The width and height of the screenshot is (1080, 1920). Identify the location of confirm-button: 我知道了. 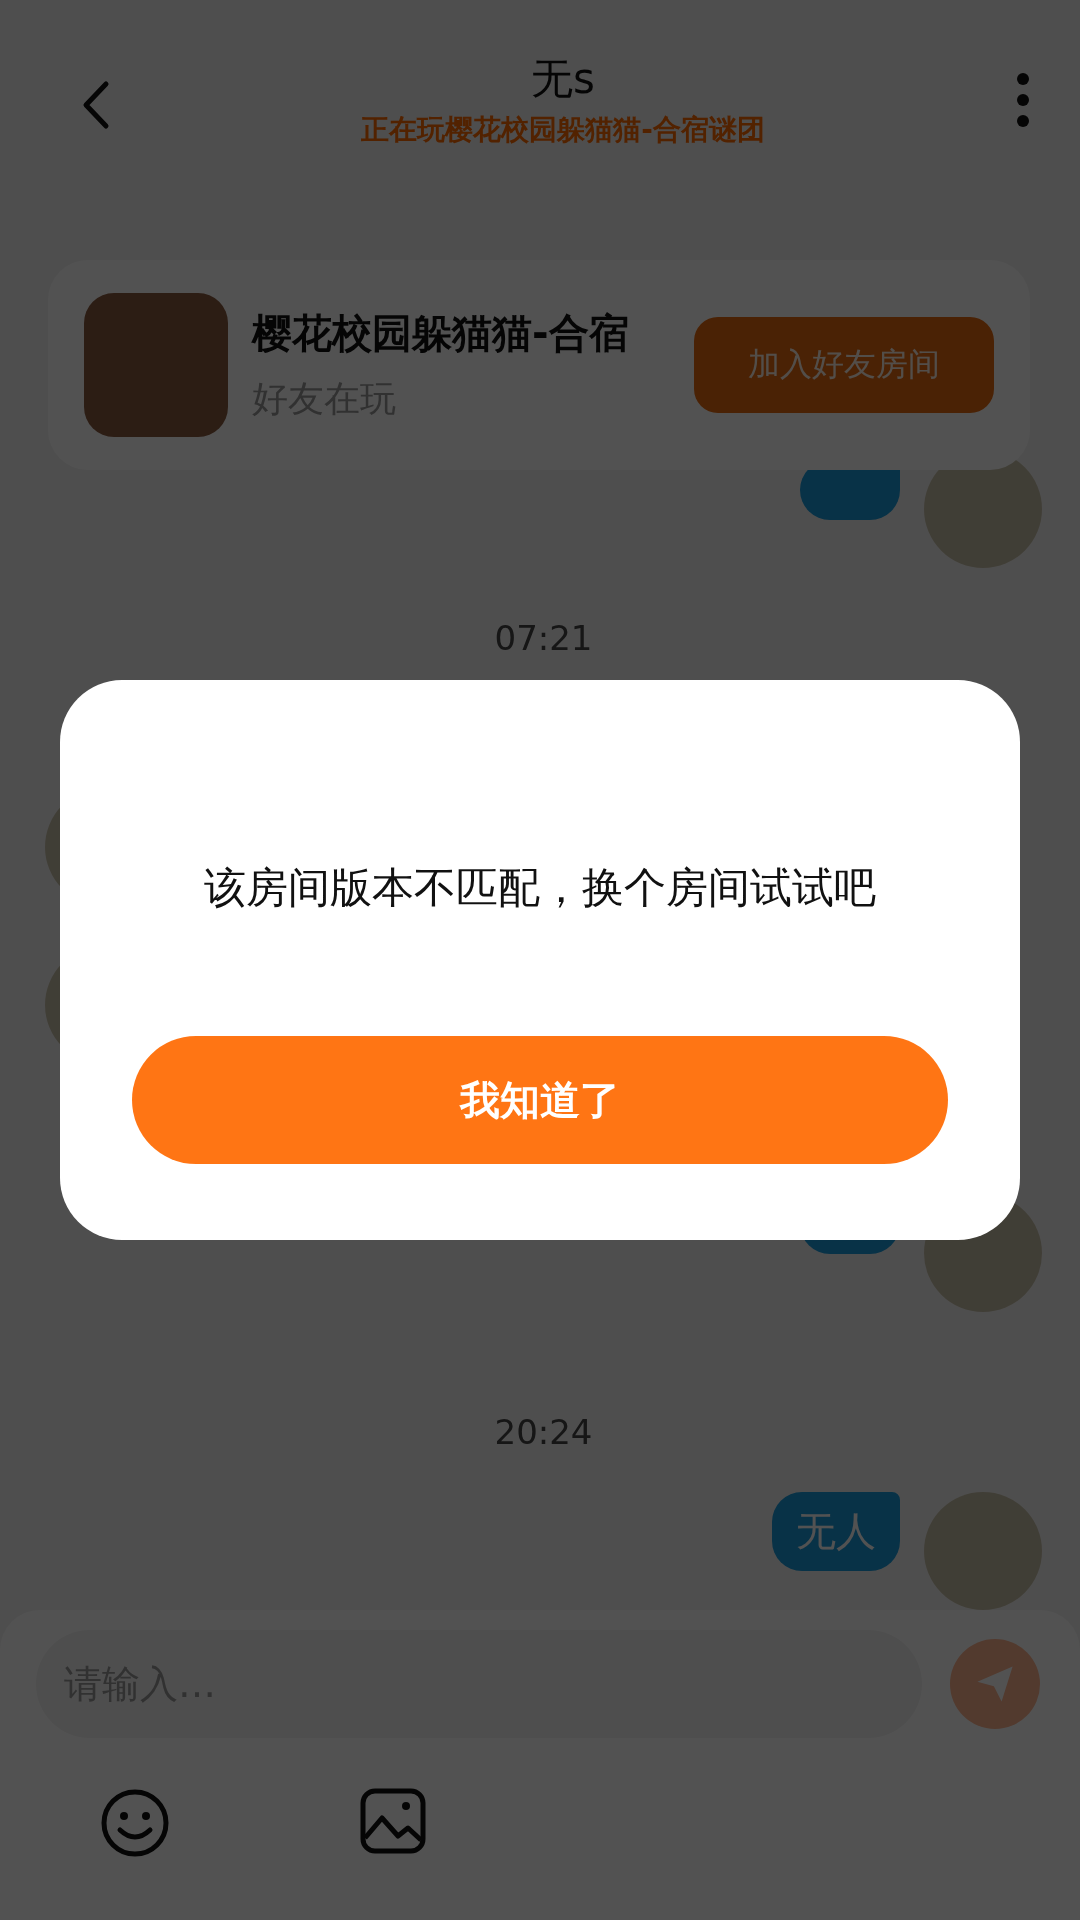
(540, 1100).